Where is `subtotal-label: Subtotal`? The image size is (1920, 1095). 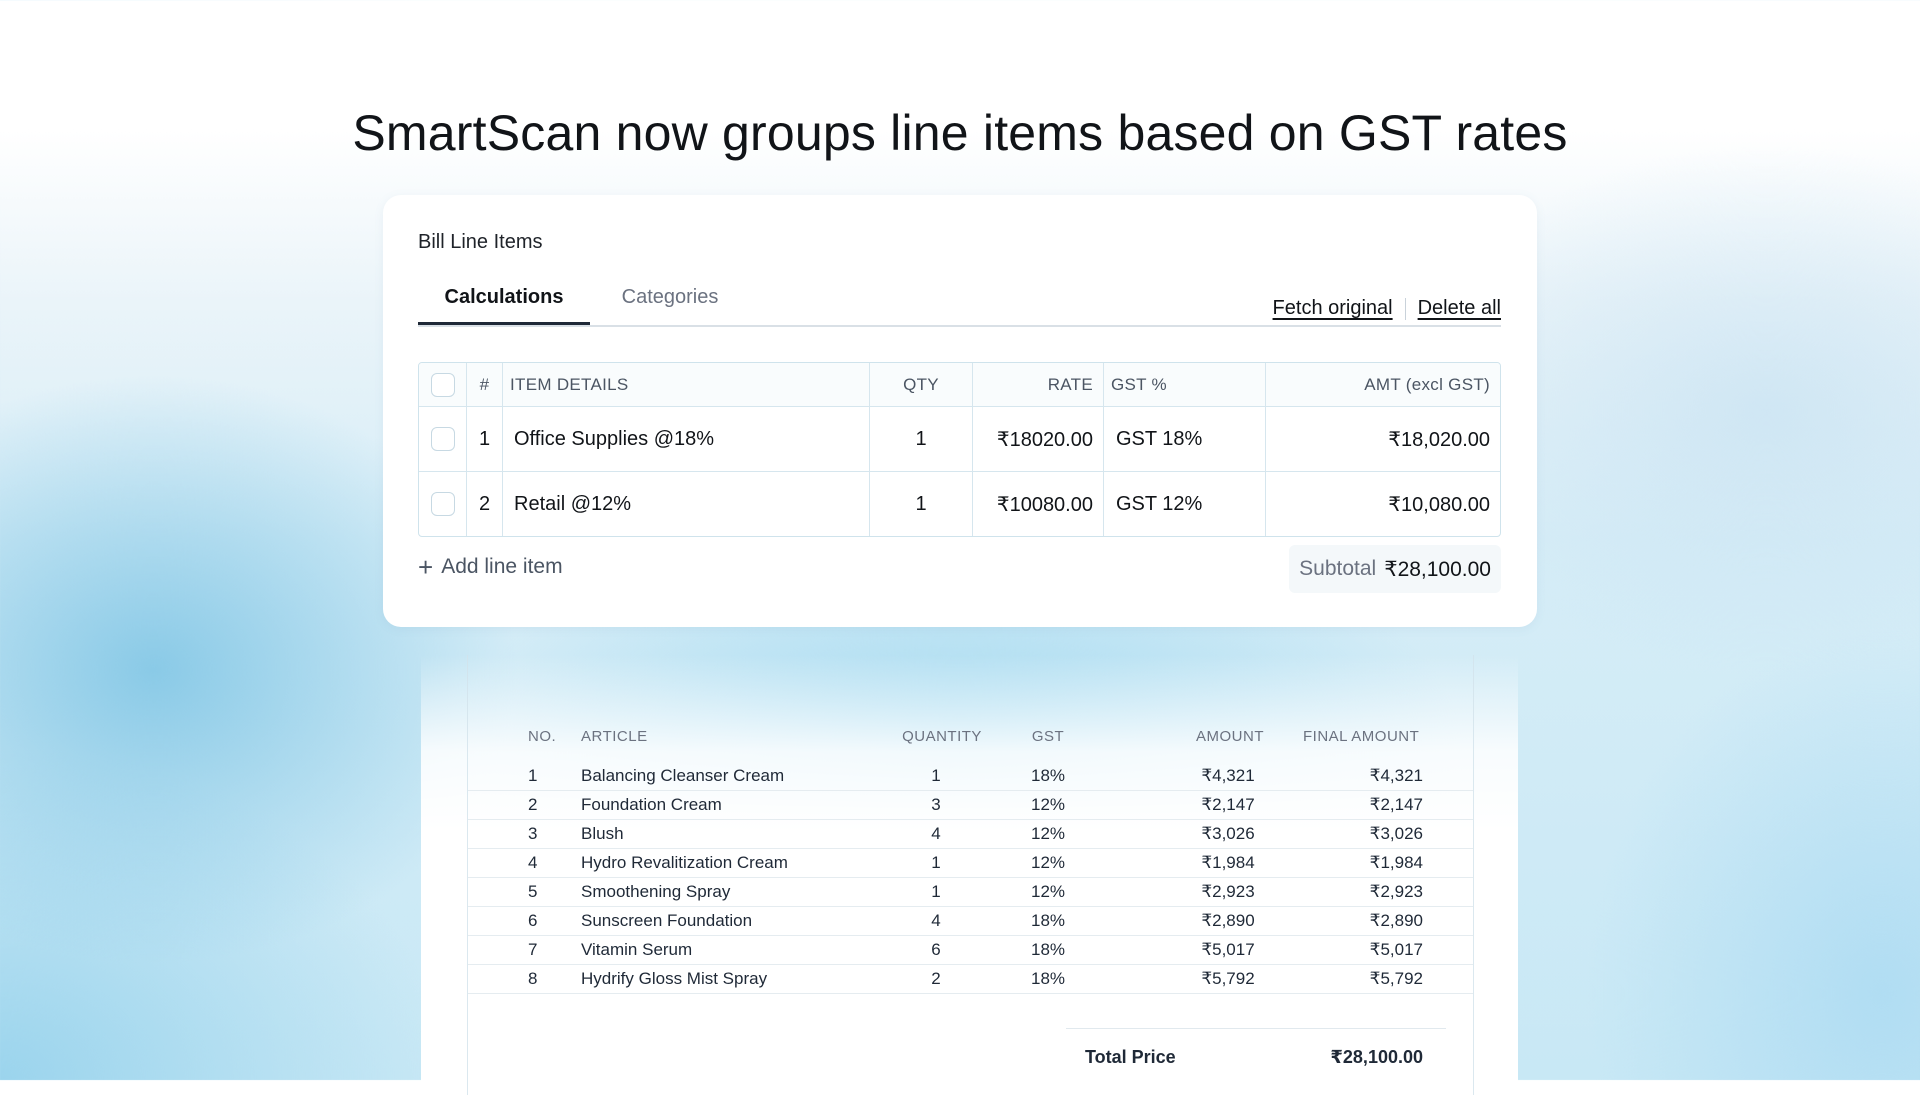 subtotal-label: Subtotal is located at coordinates (1338, 568).